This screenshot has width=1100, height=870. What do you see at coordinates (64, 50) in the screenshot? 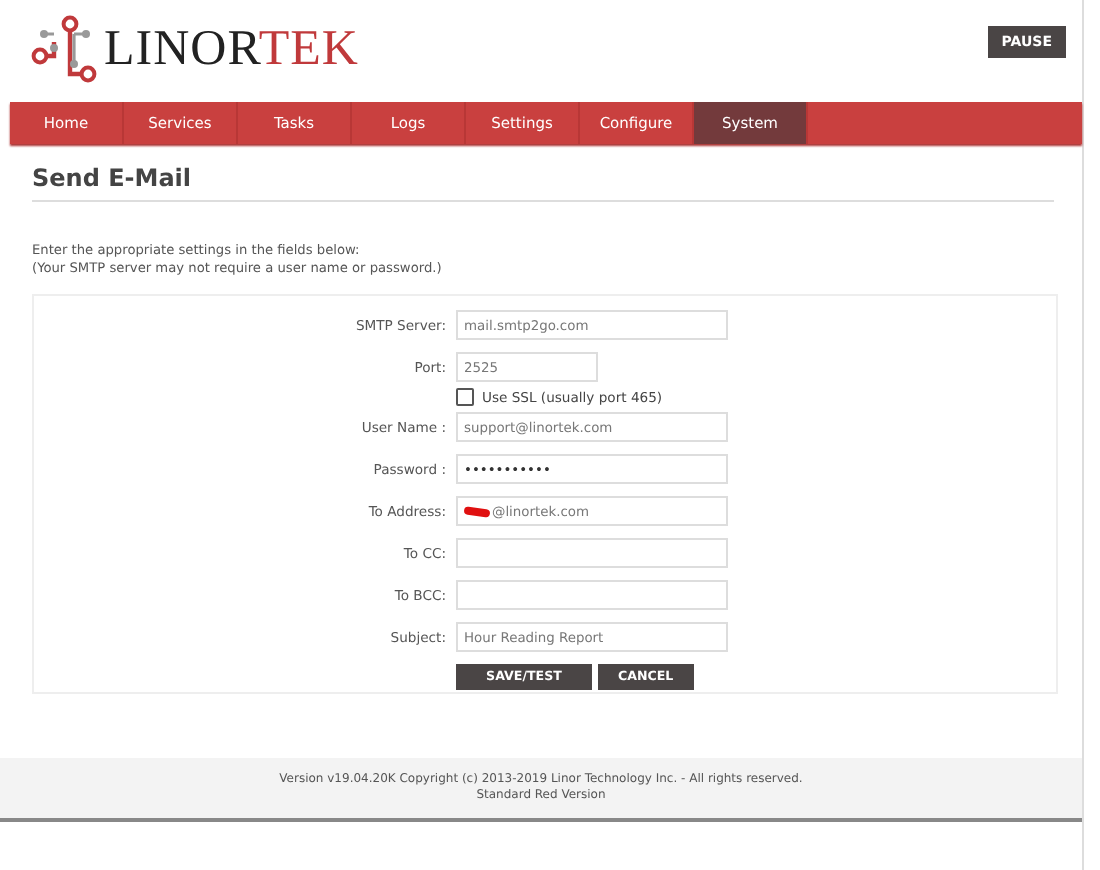
I see `circuit-logo-icon` at bounding box center [64, 50].